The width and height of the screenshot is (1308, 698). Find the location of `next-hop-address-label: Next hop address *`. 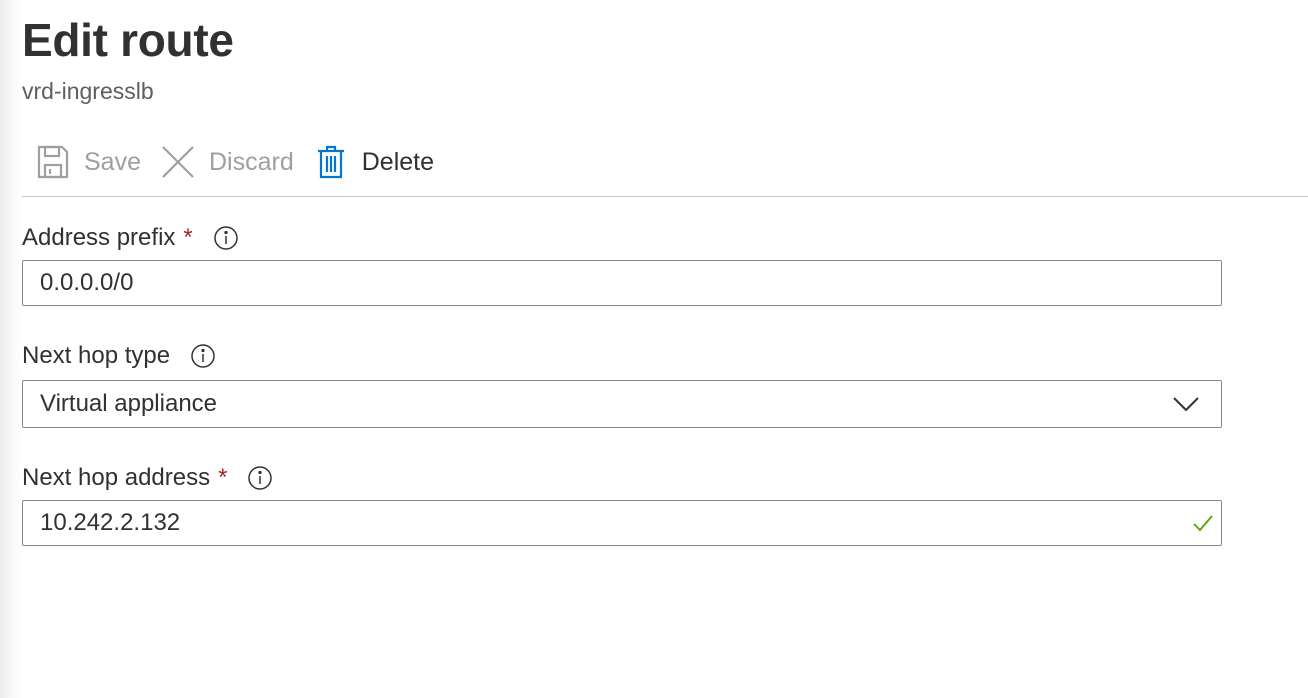

next-hop-address-label: Next hop address * is located at coordinates (147, 478).